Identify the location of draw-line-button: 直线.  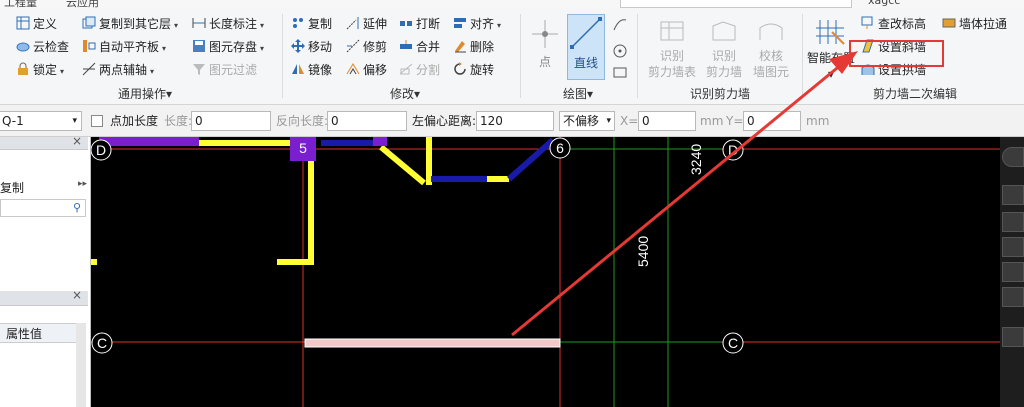
(586, 47).